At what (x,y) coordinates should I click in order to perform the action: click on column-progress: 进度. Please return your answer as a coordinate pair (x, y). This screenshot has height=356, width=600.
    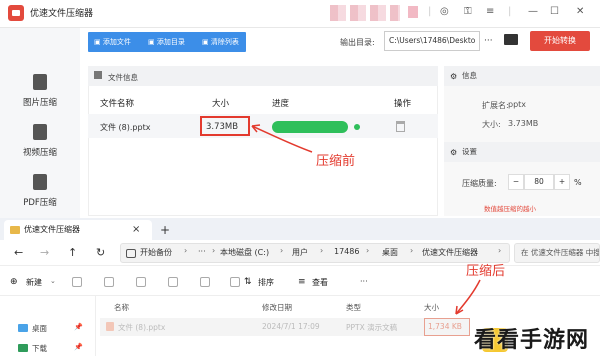
    Looking at the image, I should click on (281, 104).